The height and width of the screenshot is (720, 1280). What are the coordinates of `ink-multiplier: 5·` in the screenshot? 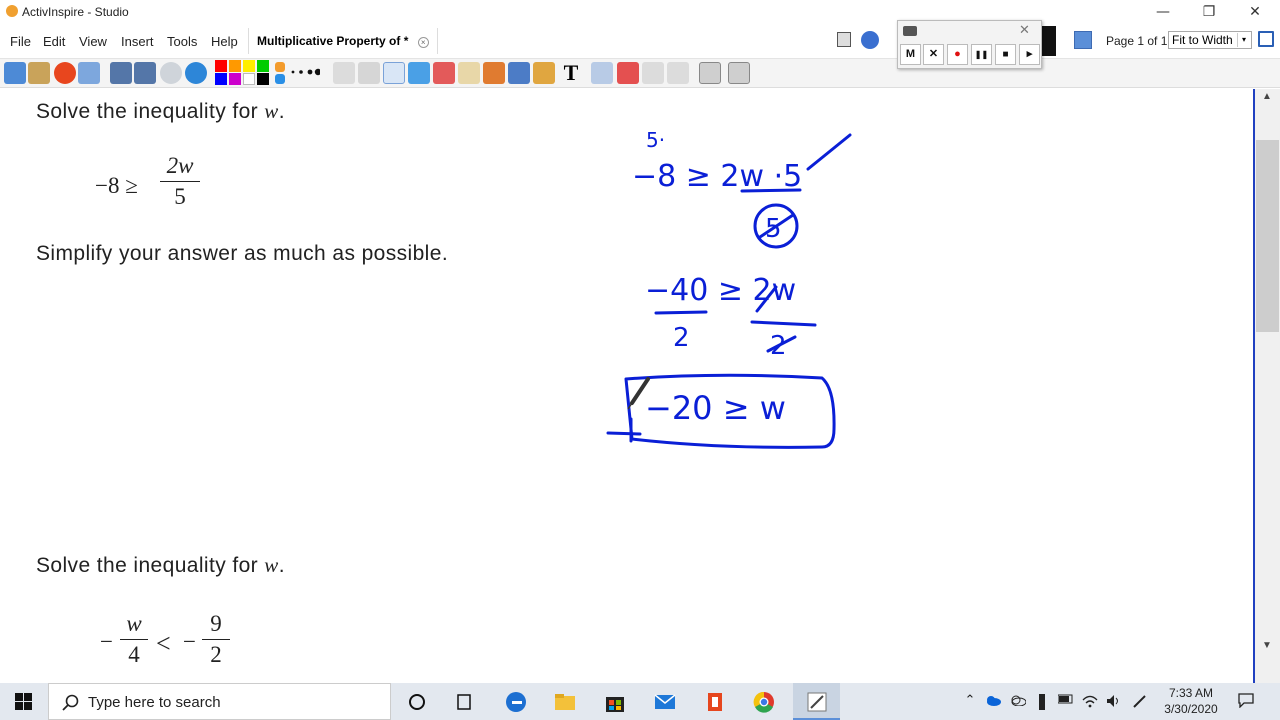 It's located at (655, 140).